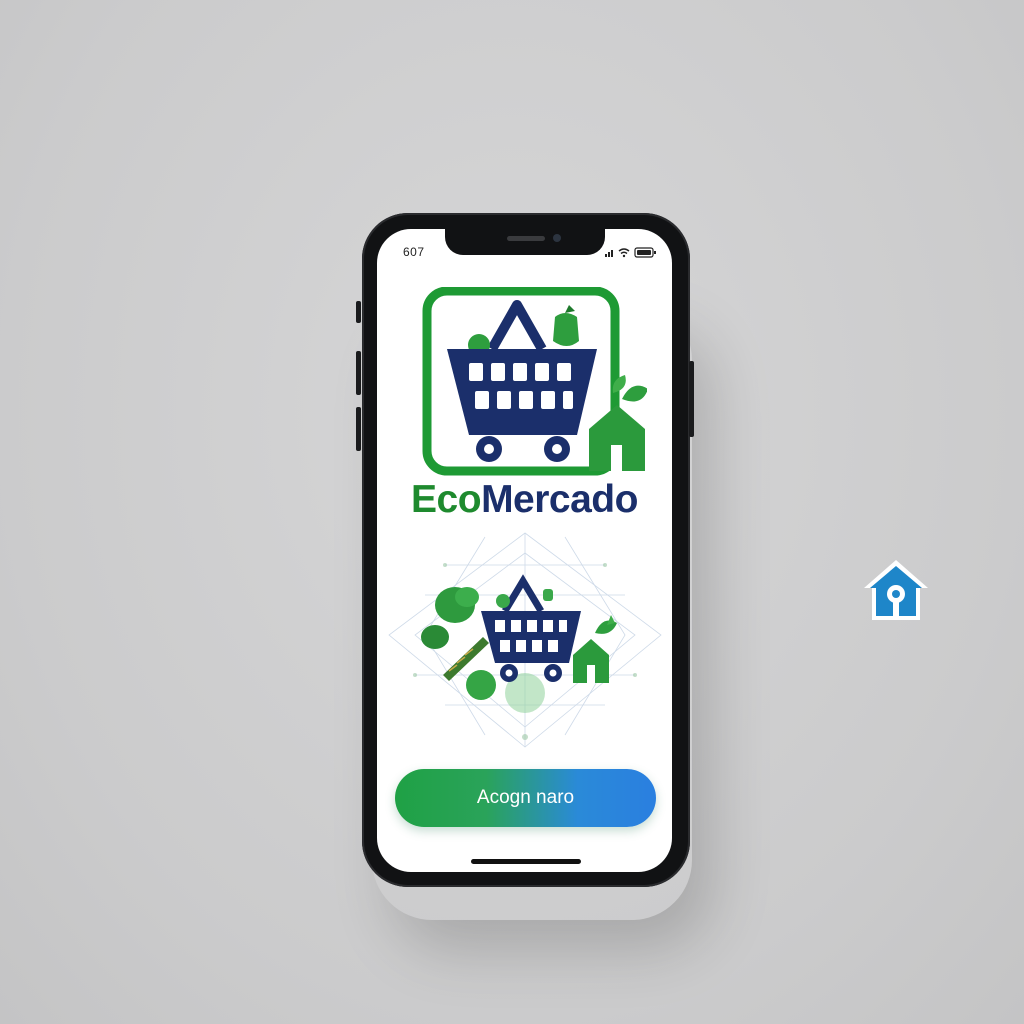 The image size is (1024, 1024). Describe the element at coordinates (534, 381) in the screenshot. I see `shopping-basket-logo-icon` at that location.